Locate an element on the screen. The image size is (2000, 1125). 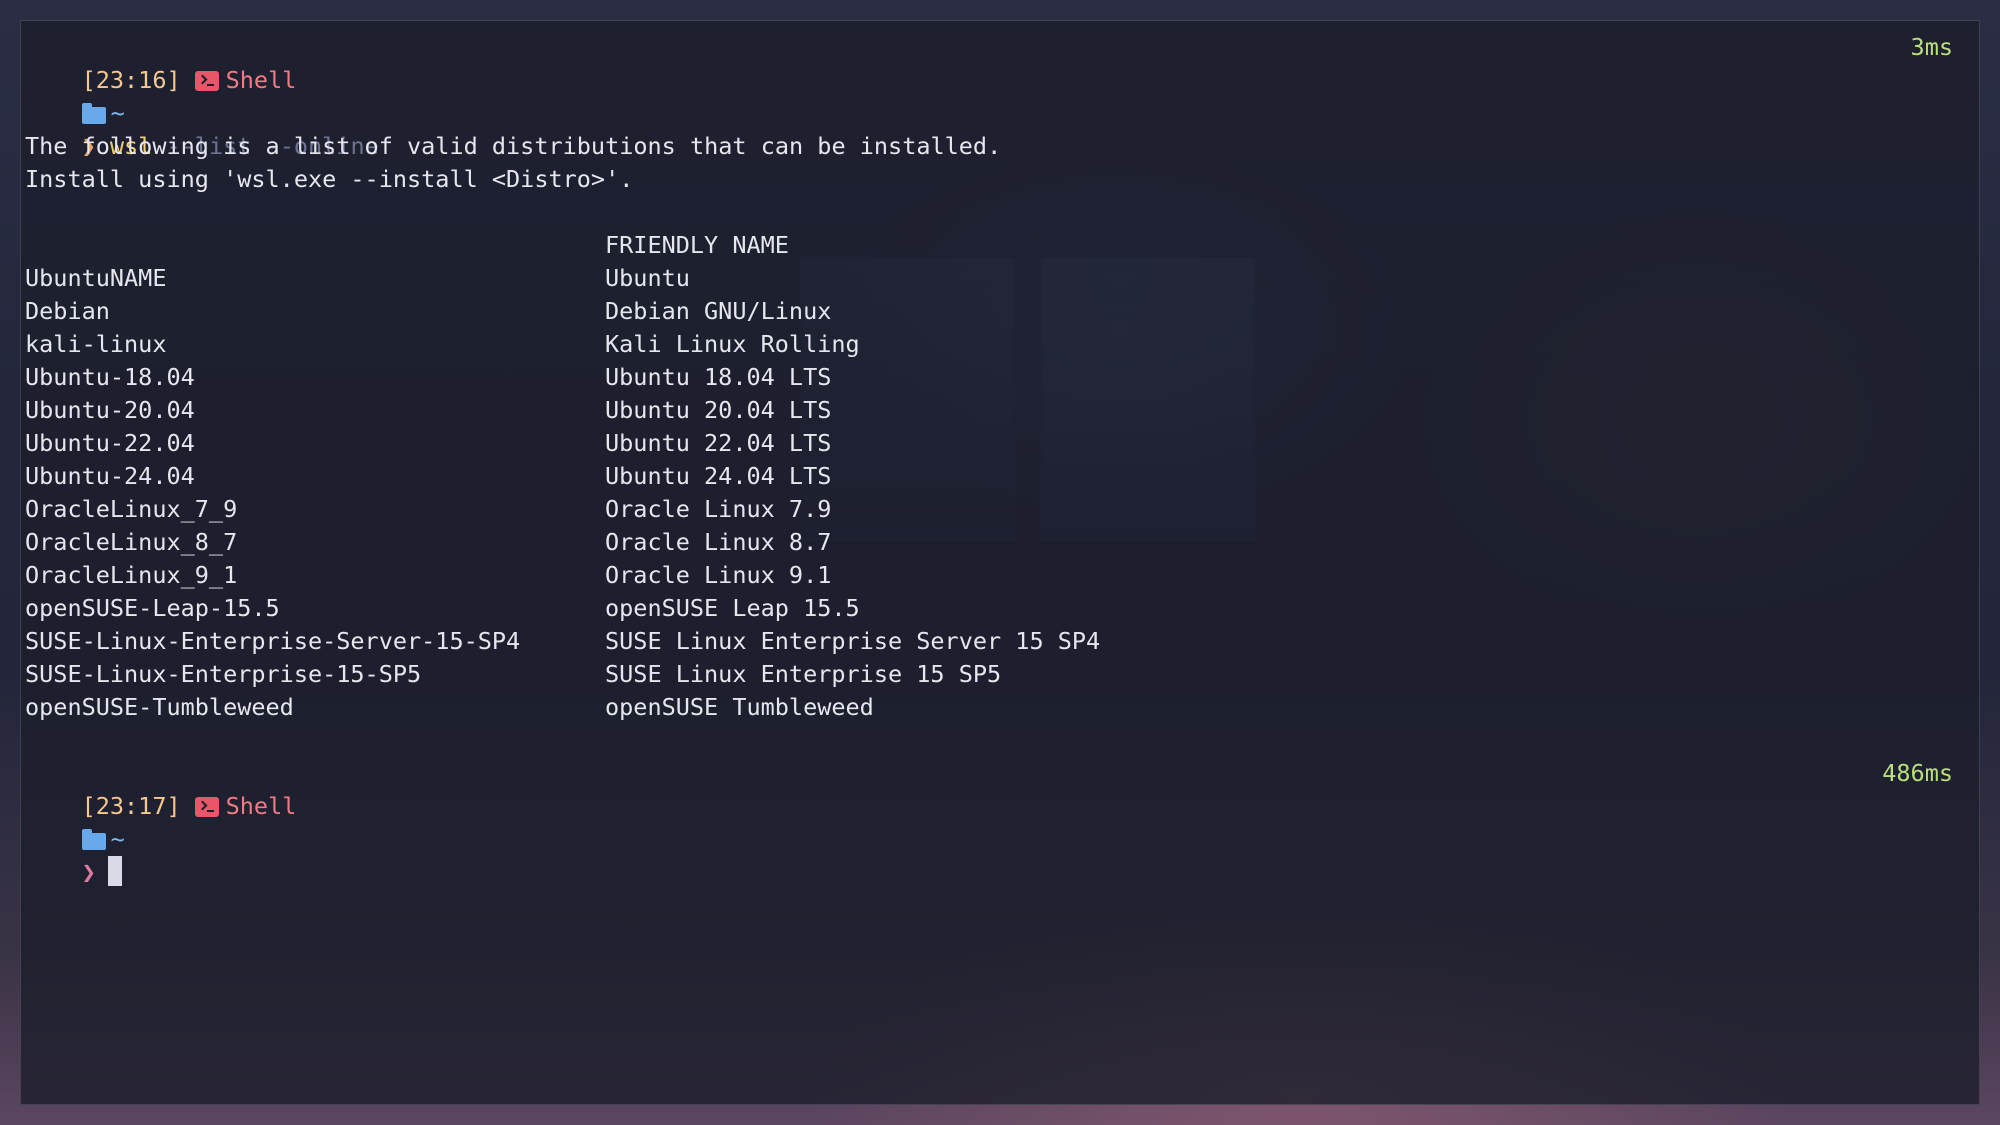
table-row: Debian Debian GNU/Linux is located at coordinates (428, 311).